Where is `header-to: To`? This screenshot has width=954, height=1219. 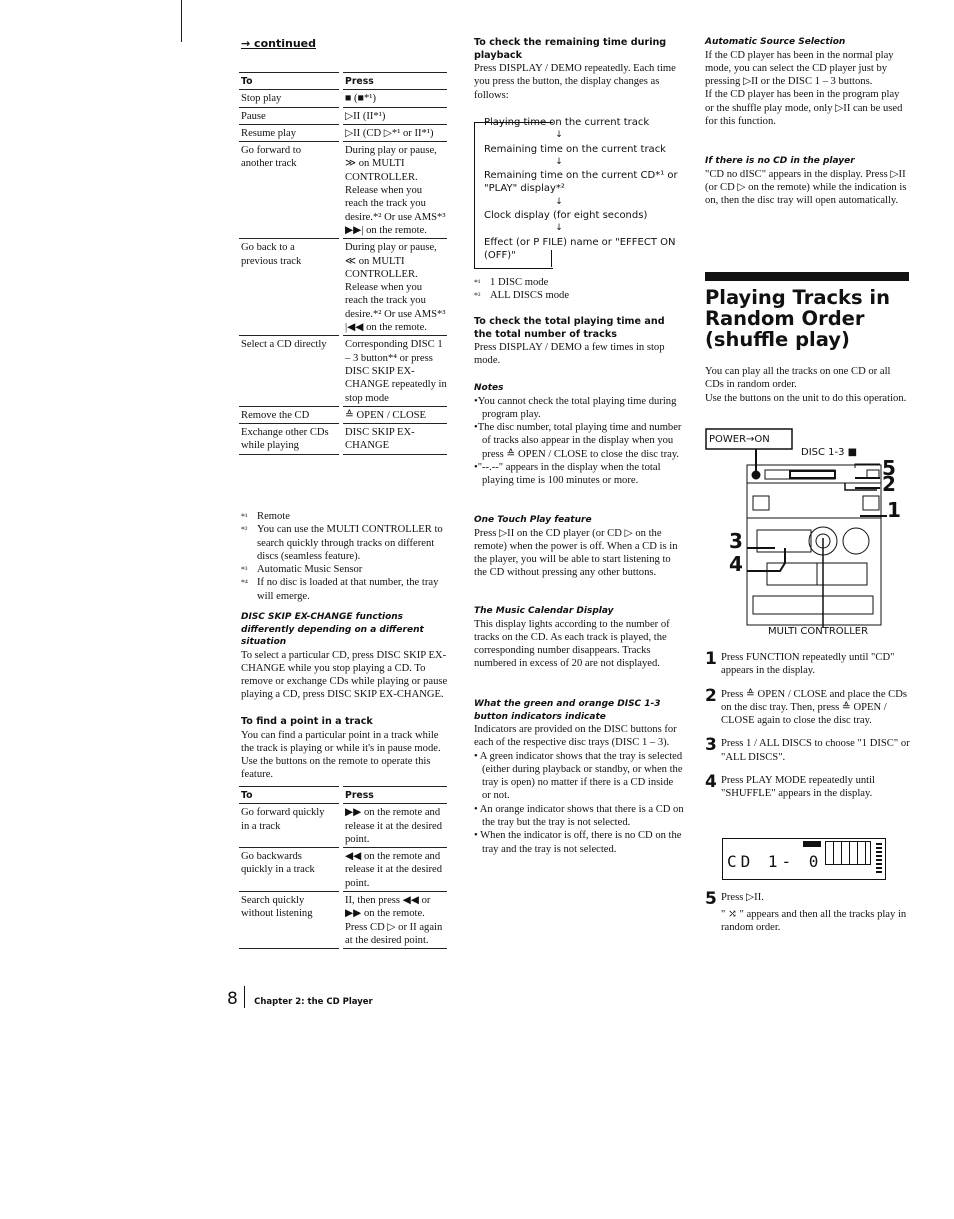
header-to: To is located at coordinates (289, 81).